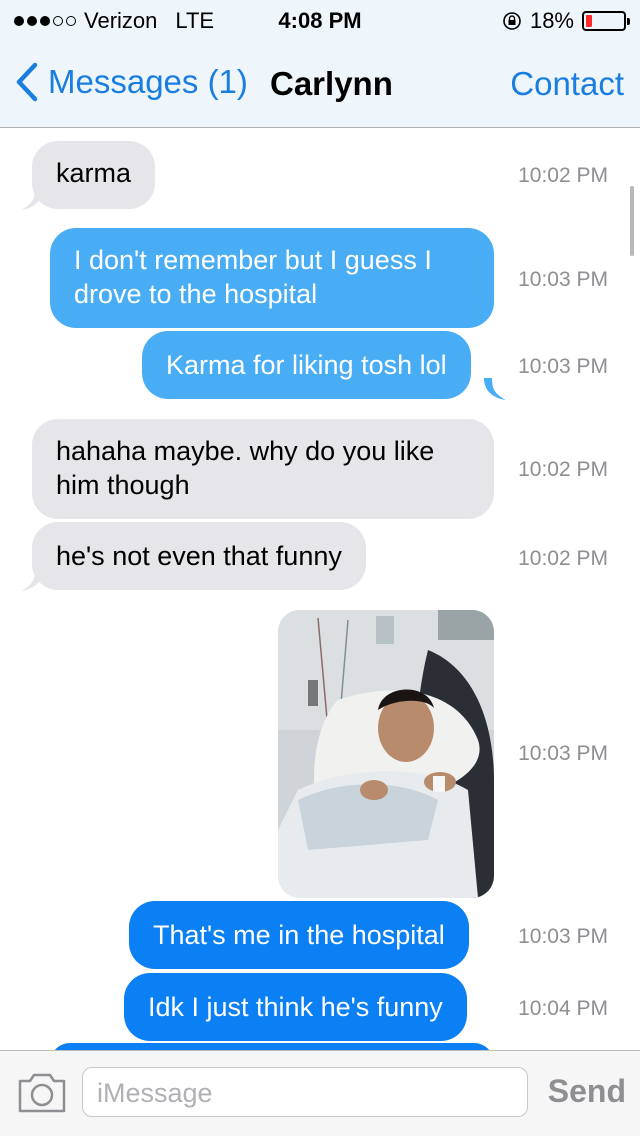 The width and height of the screenshot is (640, 1136). I want to click on outgoing-message: Idk I just think he's funny, so click(295, 1007).